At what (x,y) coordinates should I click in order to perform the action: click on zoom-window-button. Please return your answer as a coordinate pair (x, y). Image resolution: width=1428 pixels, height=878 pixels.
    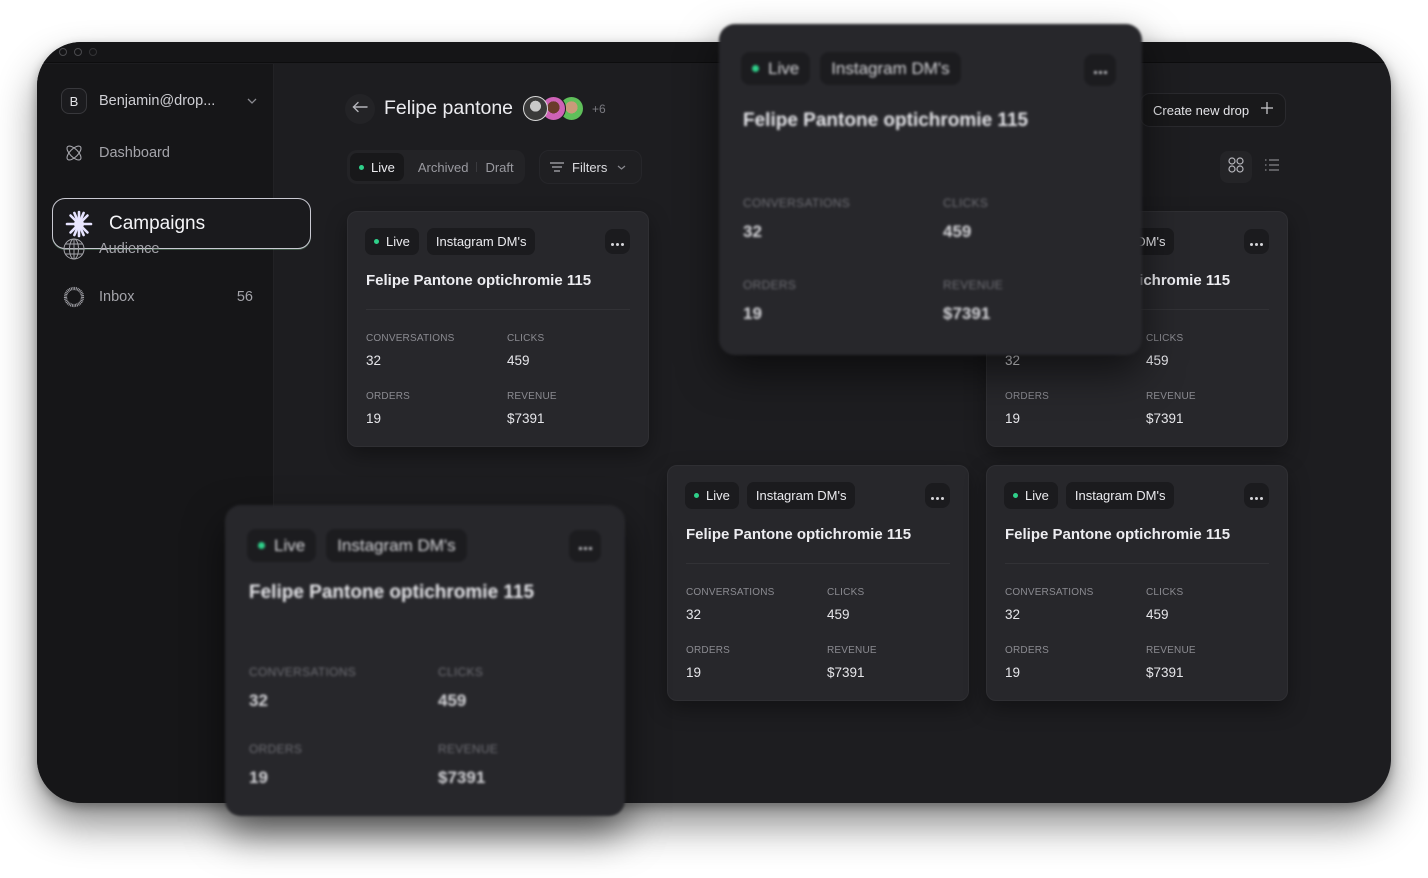
    Looking at the image, I should click on (93, 52).